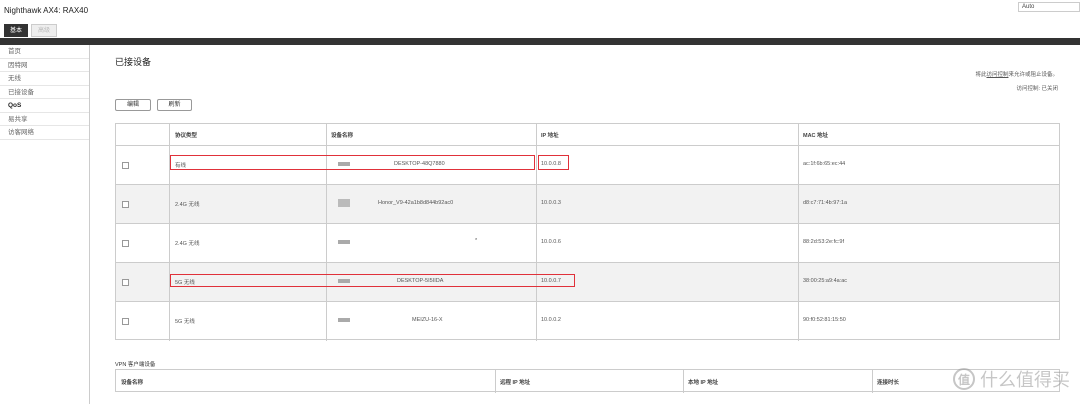  I want to click on watermark: 值 什么值得买, so click(1011, 379).